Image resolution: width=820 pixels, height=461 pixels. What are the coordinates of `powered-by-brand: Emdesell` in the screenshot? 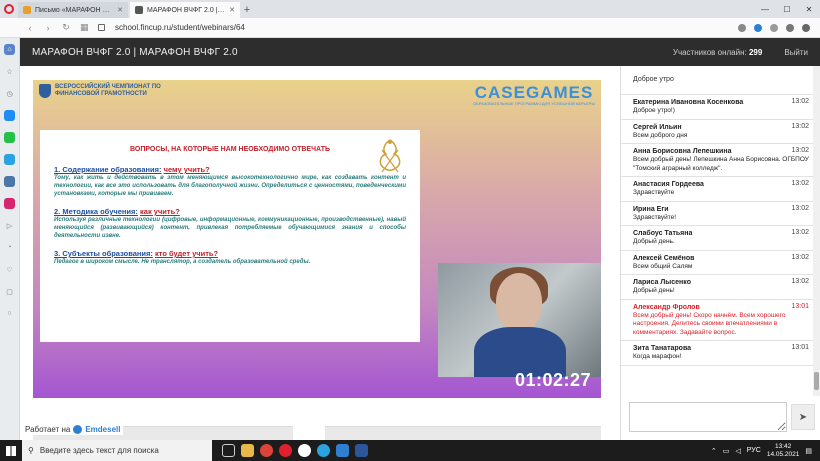 It's located at (102, 429).